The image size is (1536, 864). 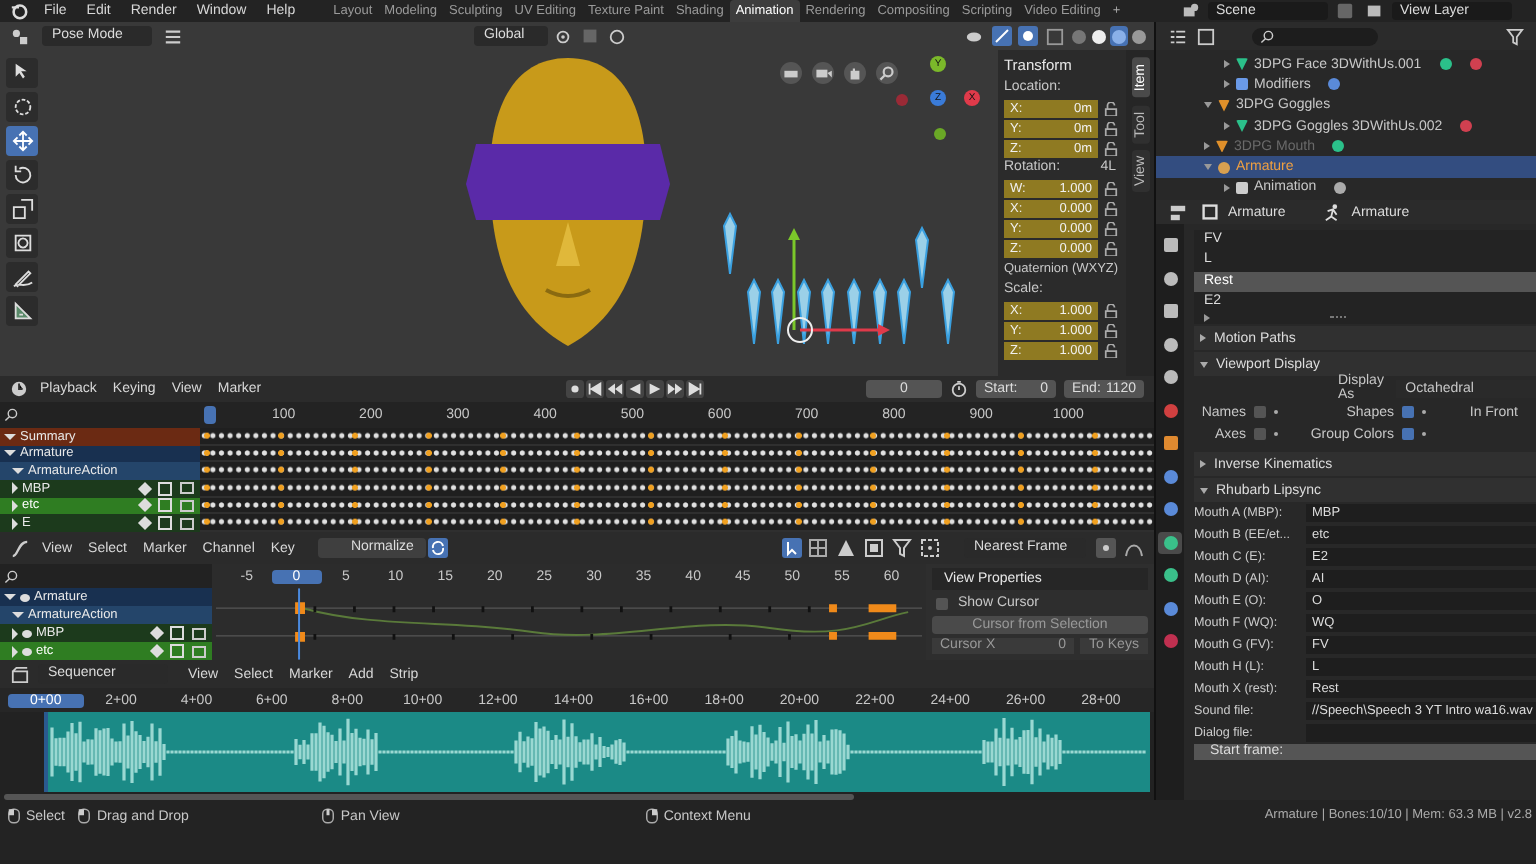 I want to click on warning-icon, so click(x=846, y=548).